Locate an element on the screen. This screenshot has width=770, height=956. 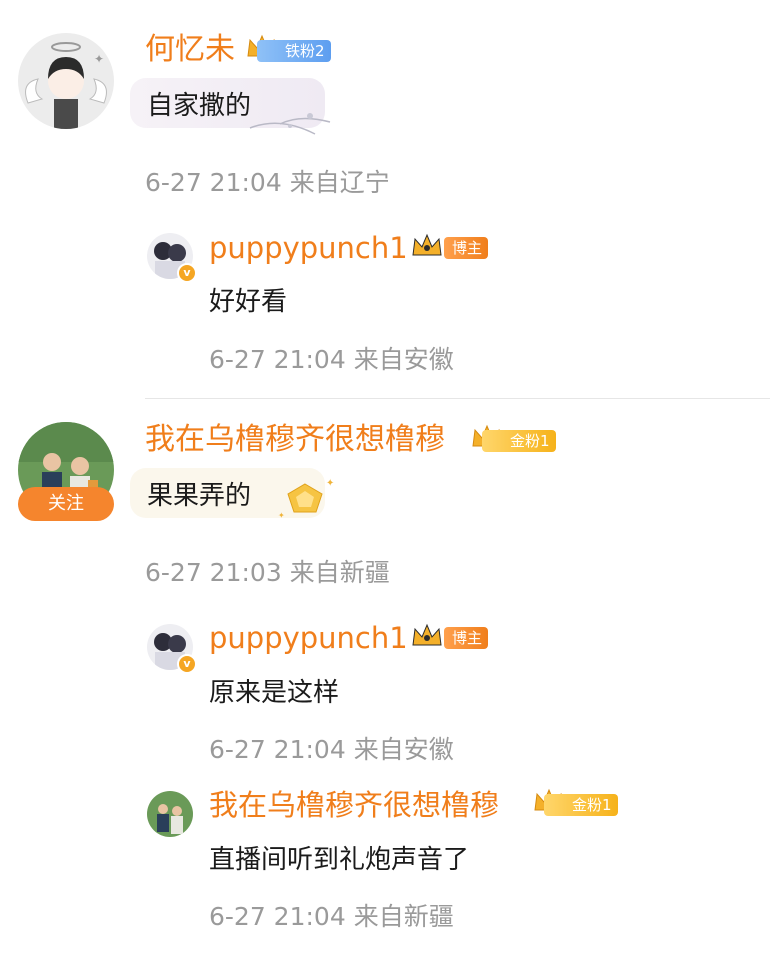
reply-avatar is located at coordinates (170, 814).